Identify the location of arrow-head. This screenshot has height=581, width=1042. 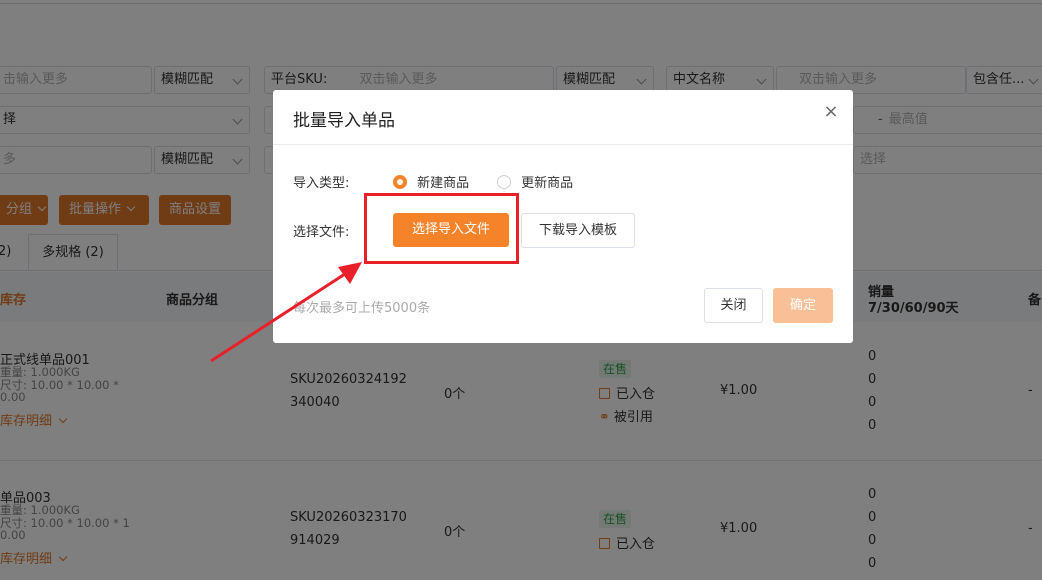
(350, 273).